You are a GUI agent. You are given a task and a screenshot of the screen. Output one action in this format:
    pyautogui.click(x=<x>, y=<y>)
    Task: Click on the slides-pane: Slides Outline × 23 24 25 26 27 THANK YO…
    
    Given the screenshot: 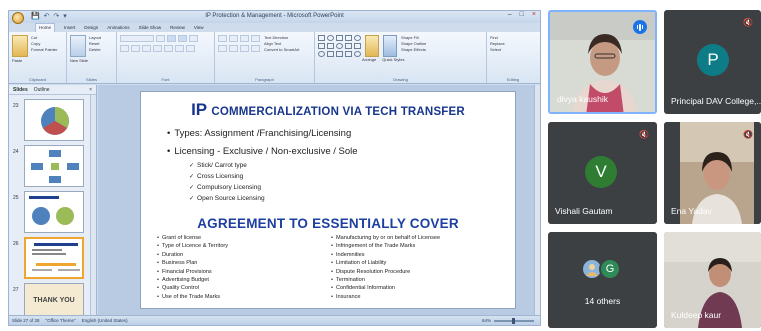 What is the action you would take?
    pyautogui.click(x=53, y=205)
    